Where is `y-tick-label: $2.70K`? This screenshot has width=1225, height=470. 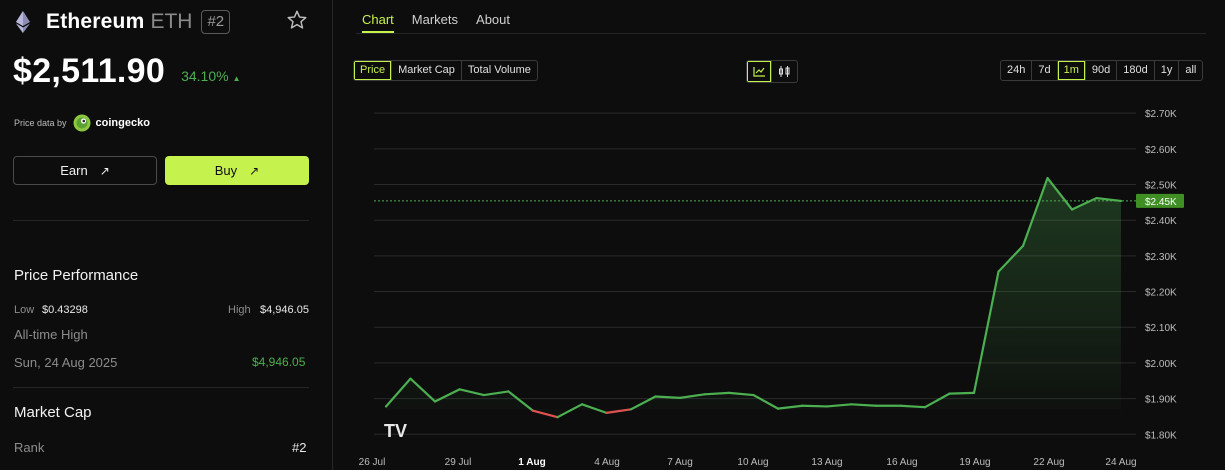
y-tick-label: $2.70K is located at coordinates (1161, 114).